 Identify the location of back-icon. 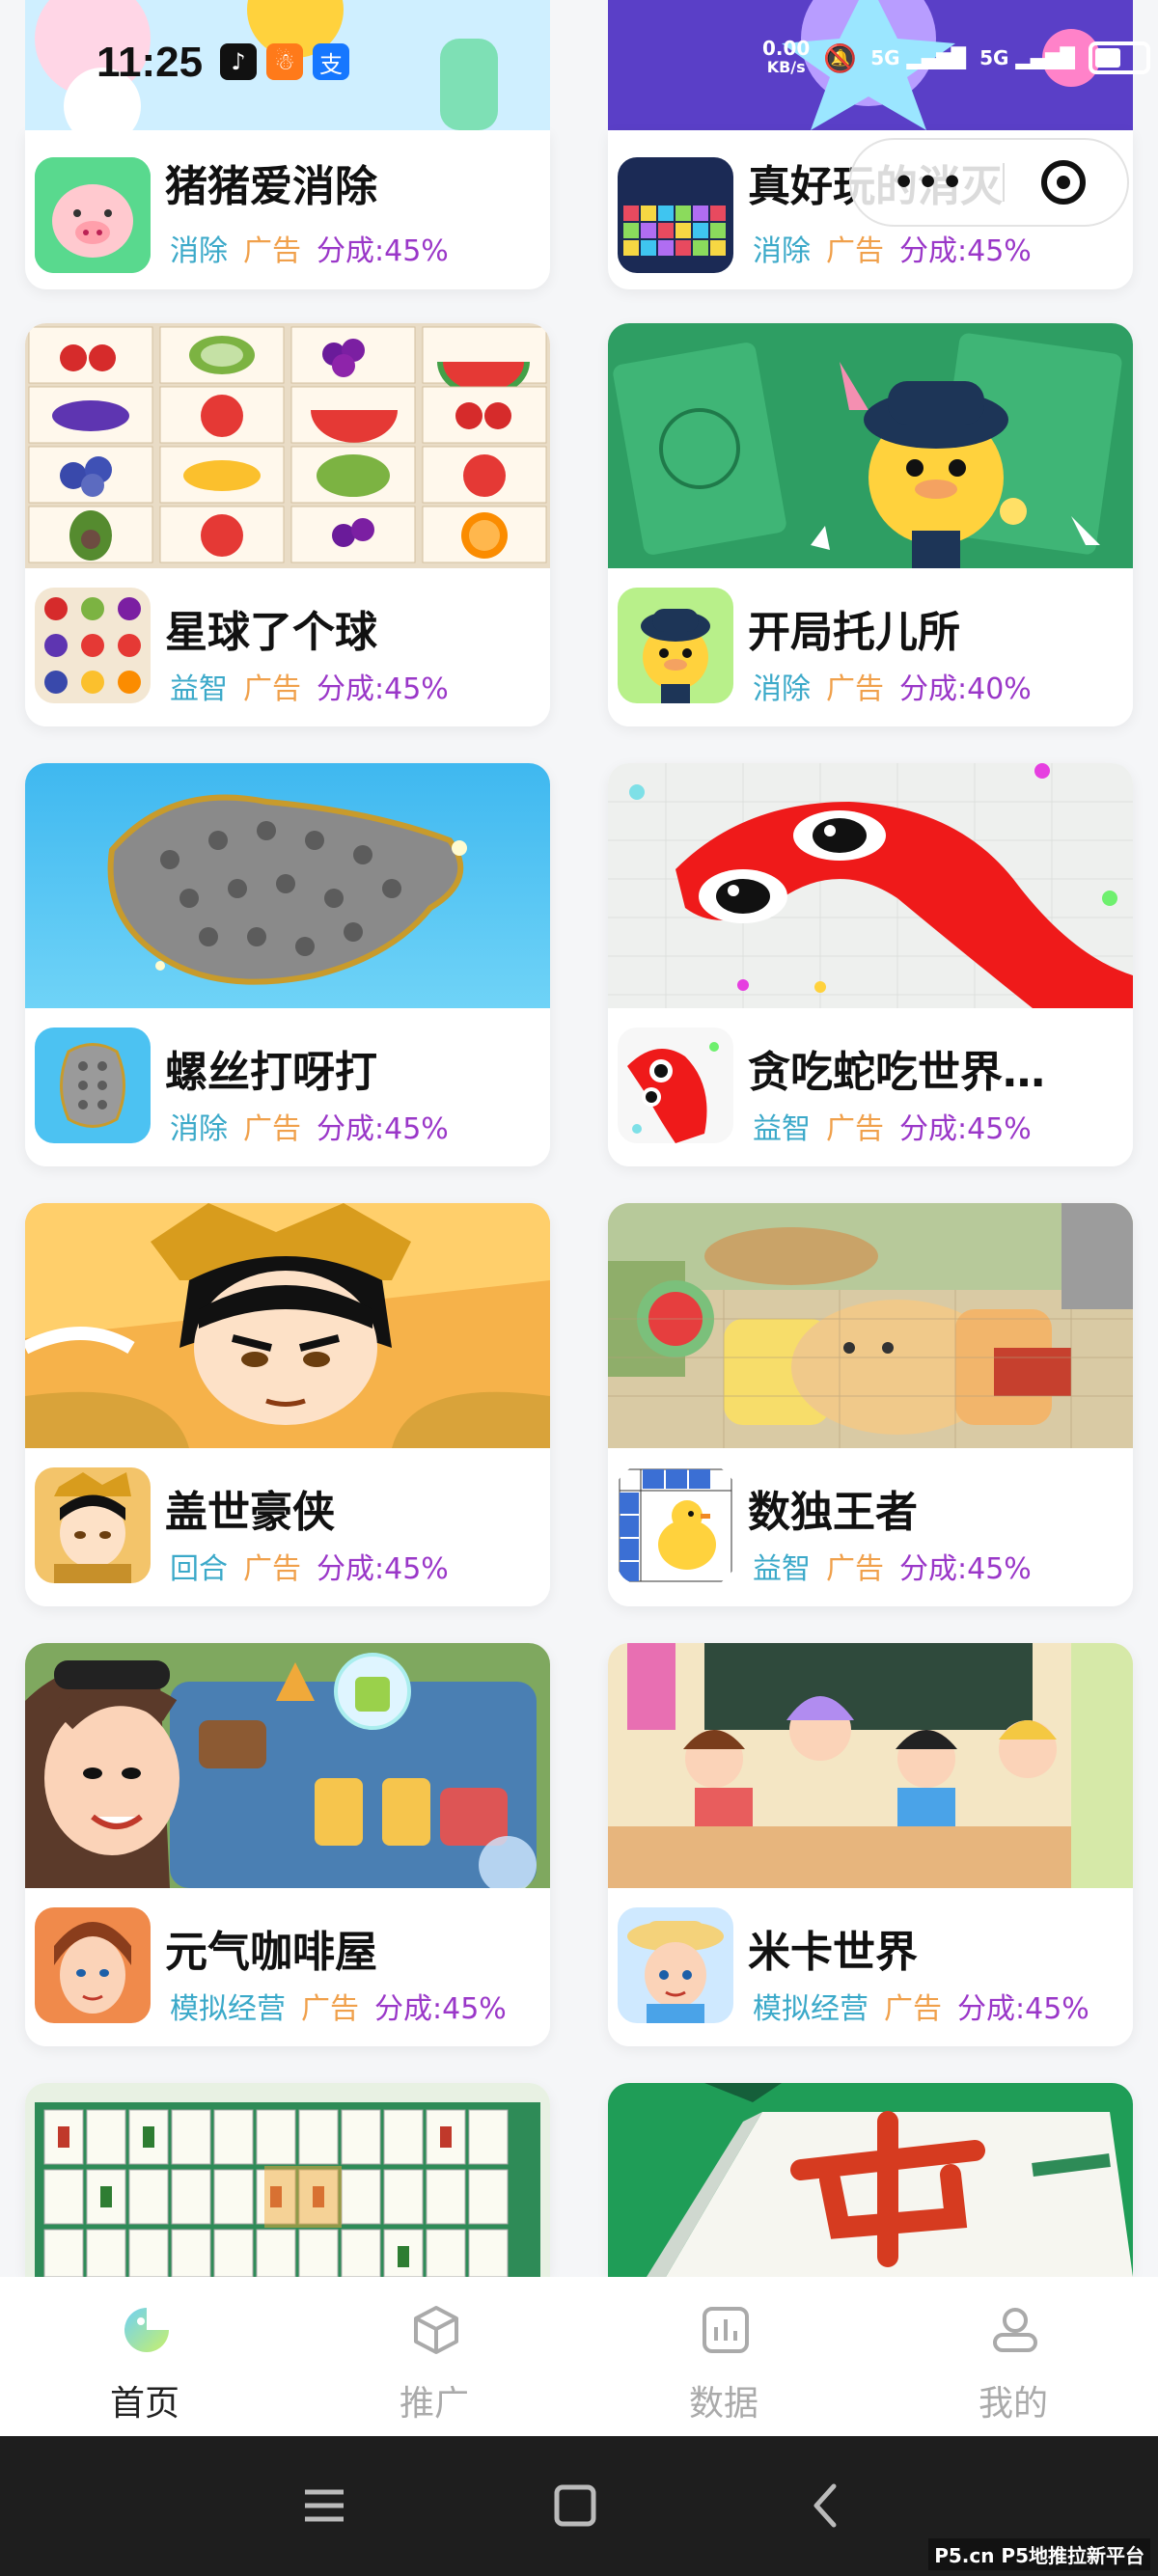
(826, 2506).